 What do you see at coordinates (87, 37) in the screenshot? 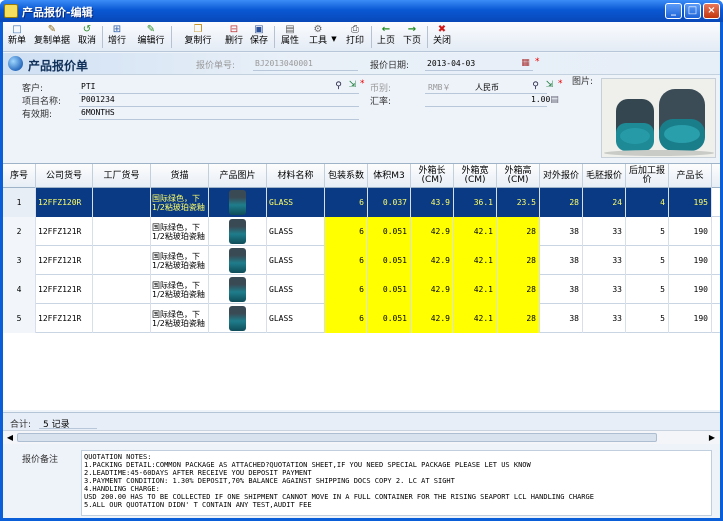
I see `cancel-button: ↺ 取消` at bounding box center [87, 37].